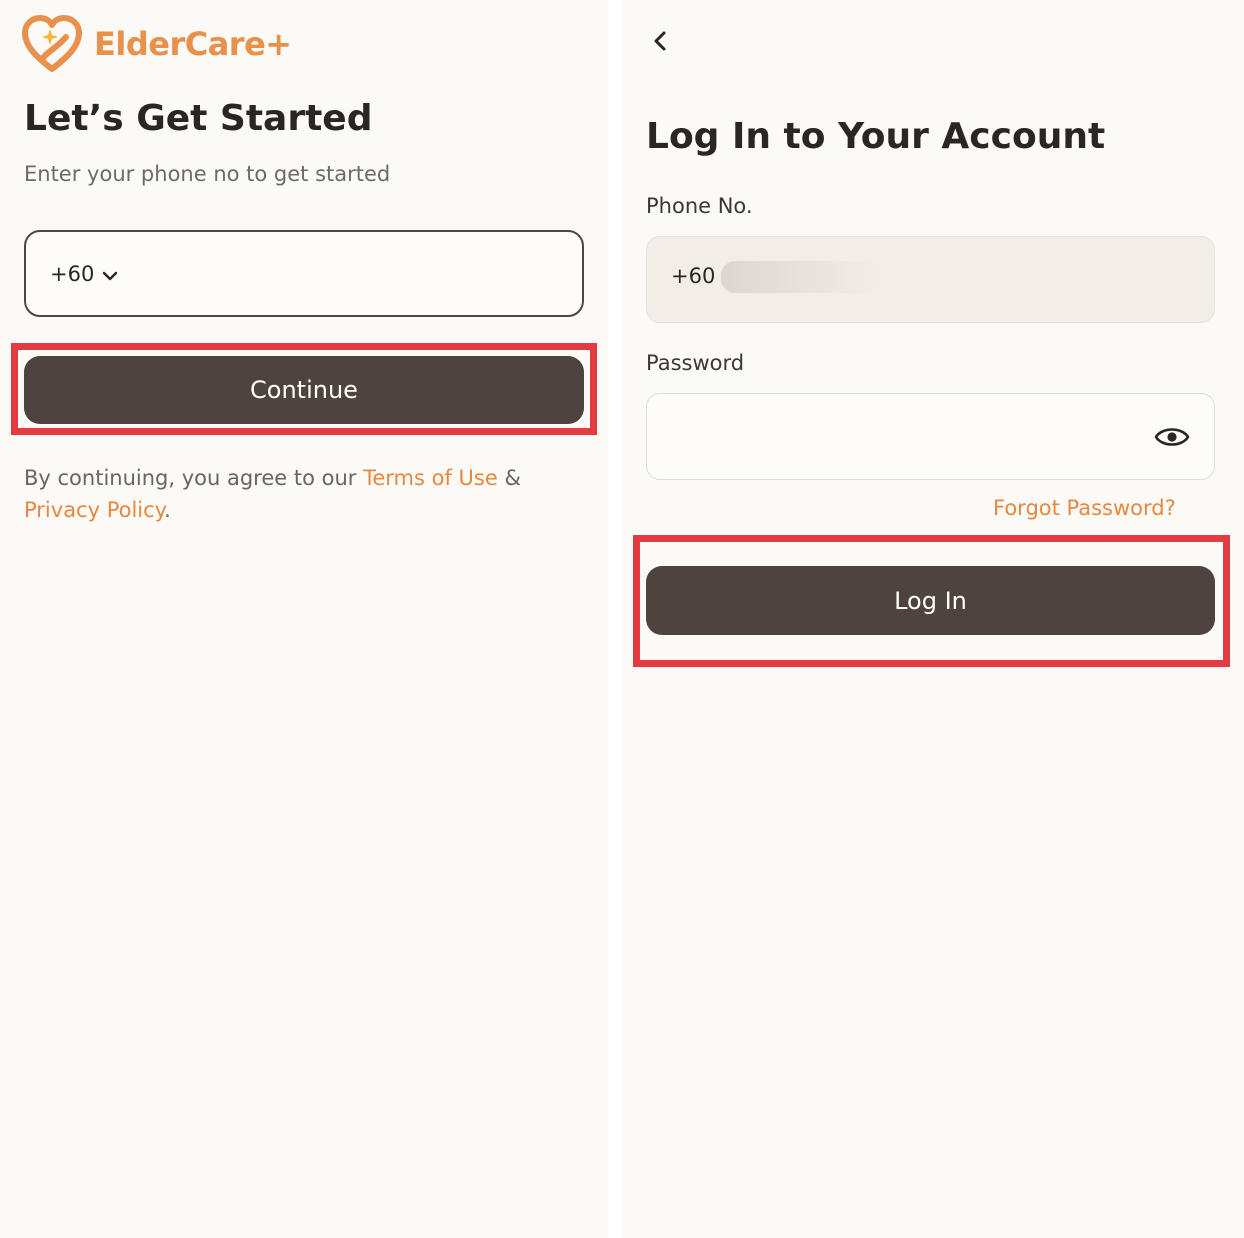  Describe the element at coordinates (930, 600) in the screenshot. I see `login-button: Log In` at that location.